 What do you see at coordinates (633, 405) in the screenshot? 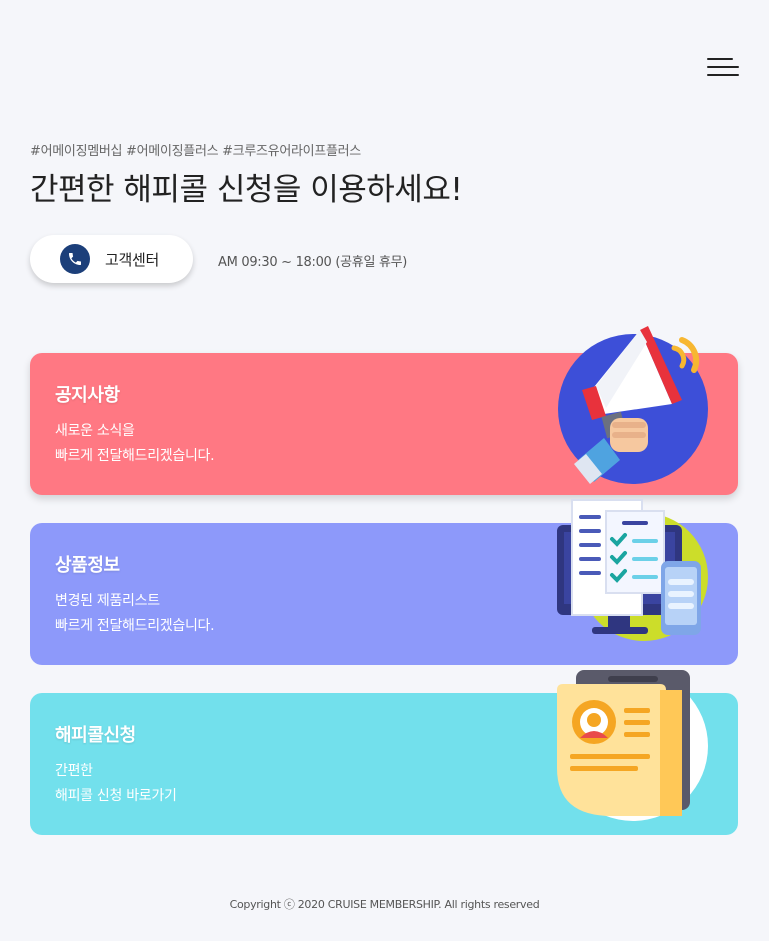
I see `megaphone-icon` at bounding box center [633, 405].